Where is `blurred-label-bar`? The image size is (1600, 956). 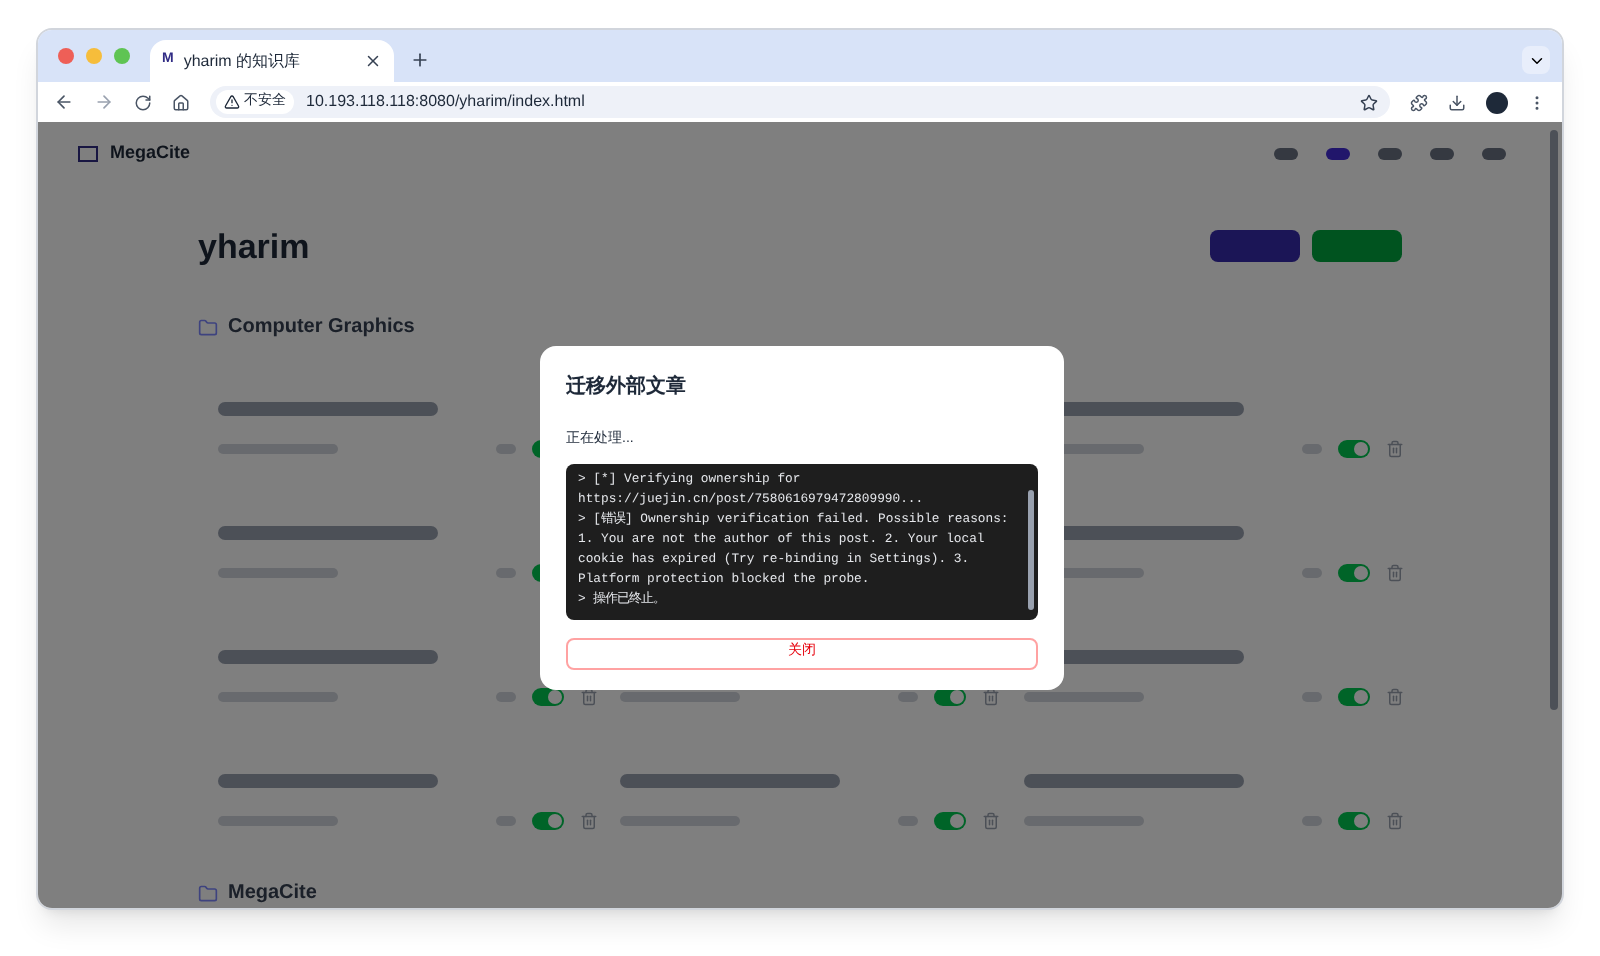 blurred-label-bar is located at coordinates (908, 697).